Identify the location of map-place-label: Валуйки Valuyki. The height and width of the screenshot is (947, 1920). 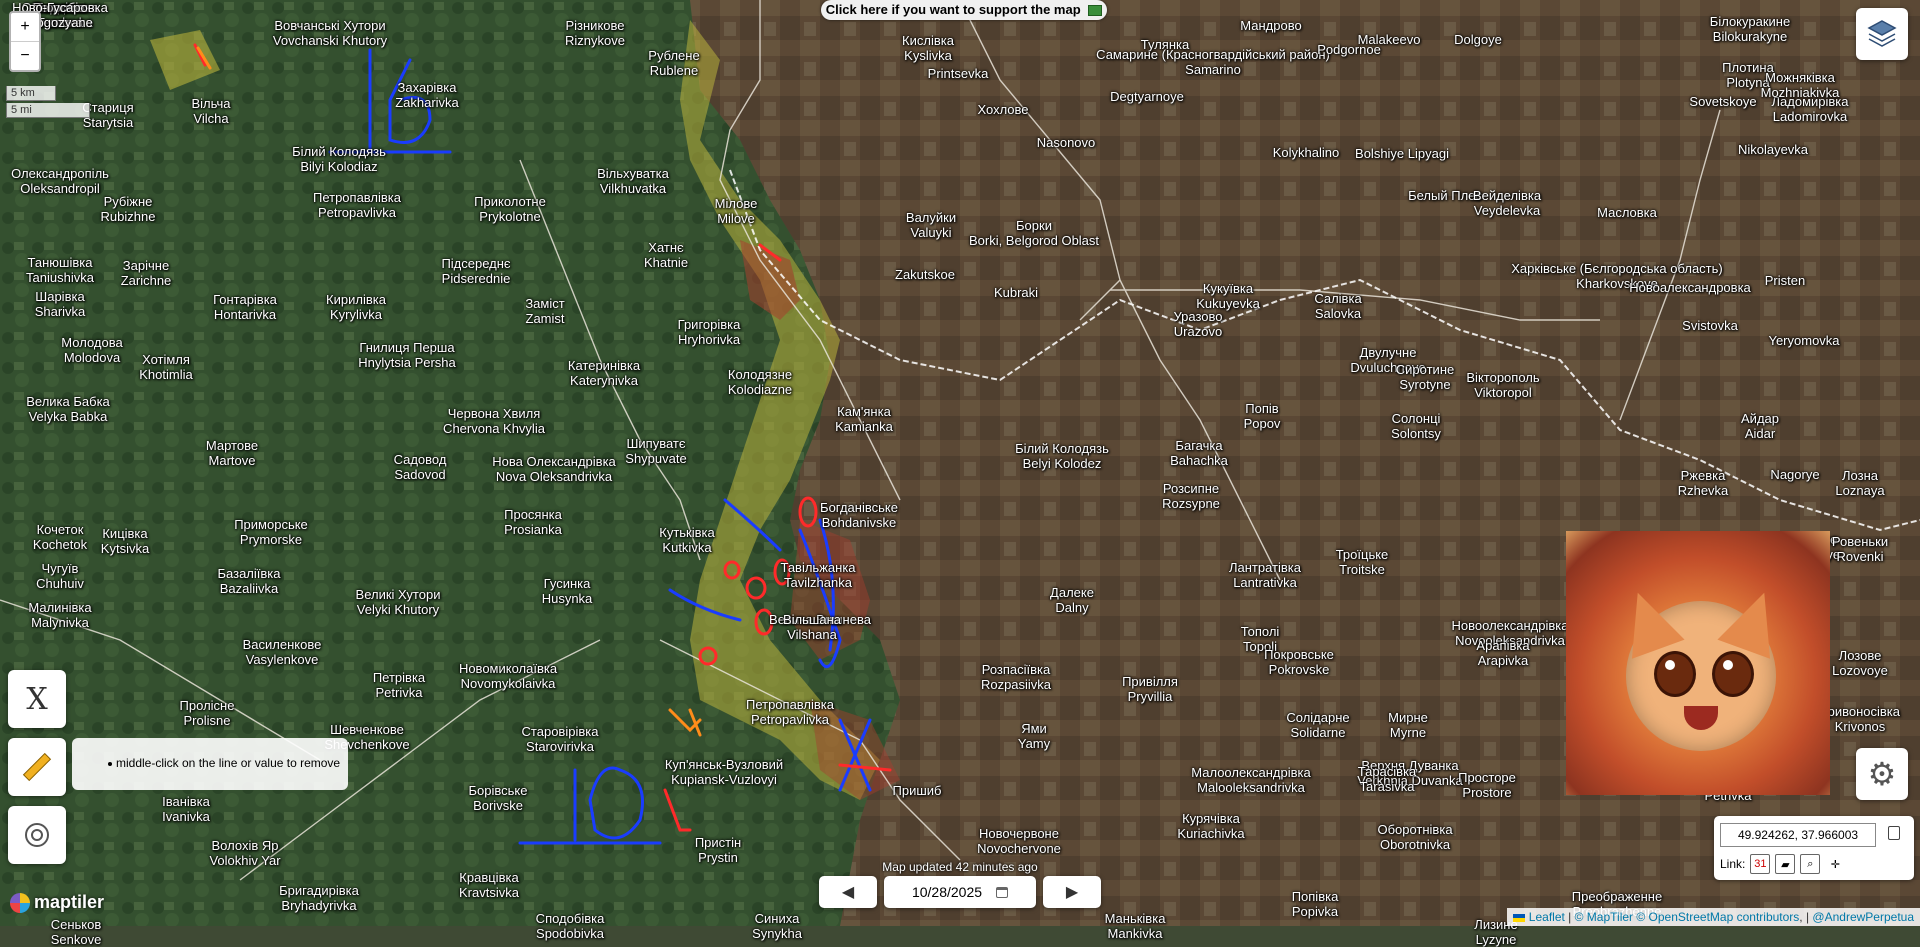
(931, 225).